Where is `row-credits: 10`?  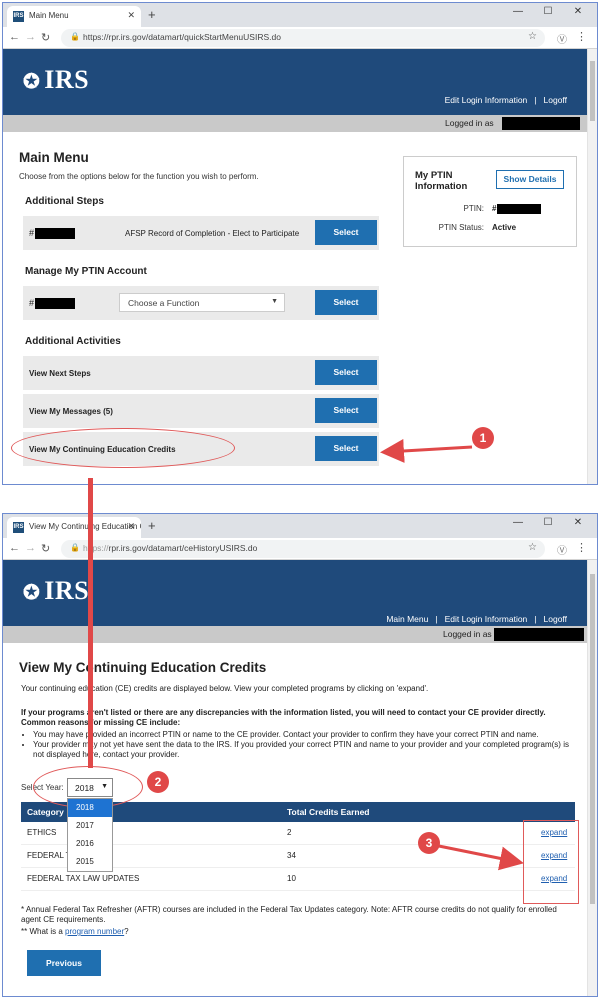 row-credits: 10 is located at coordinates (291, 878).